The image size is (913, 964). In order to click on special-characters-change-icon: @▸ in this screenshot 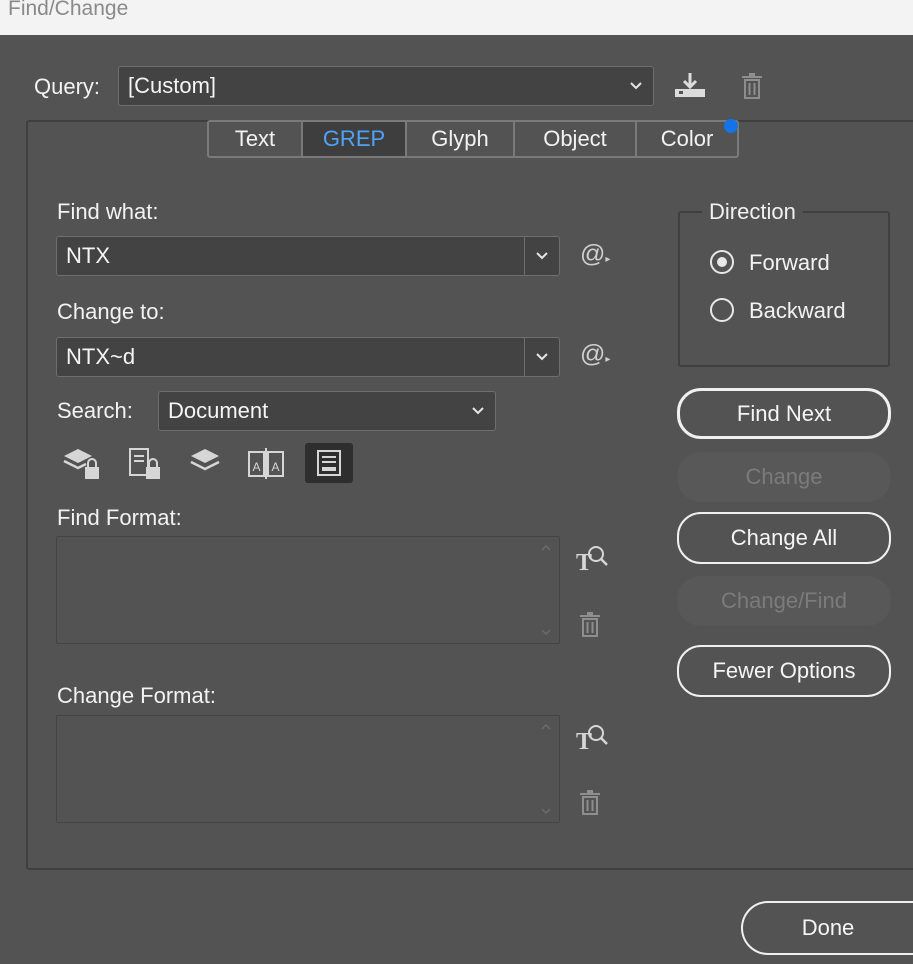, I will do `click(595, 354)`.